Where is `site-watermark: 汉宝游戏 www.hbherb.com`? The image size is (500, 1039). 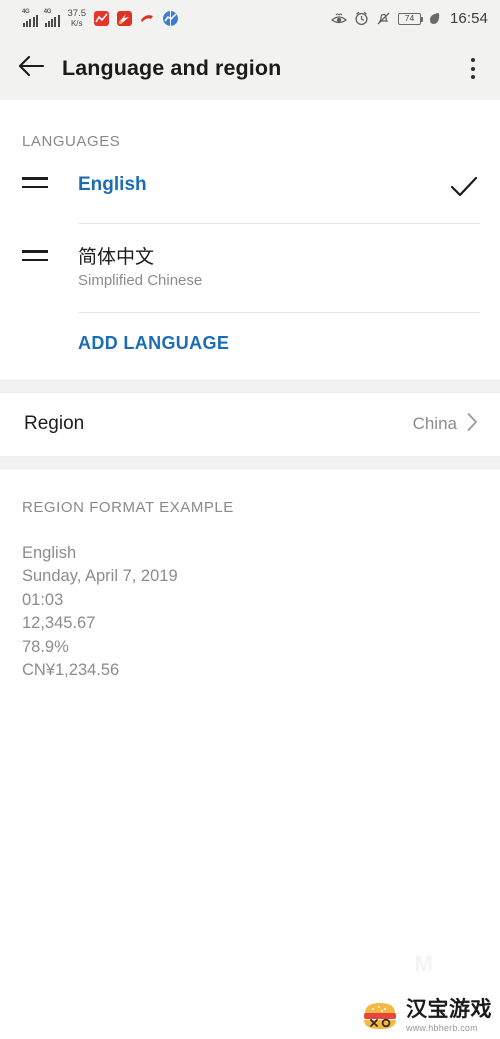 site-watermark: 汉宝游戏 www.hbherb.com is located at coordinates (426, 1016).